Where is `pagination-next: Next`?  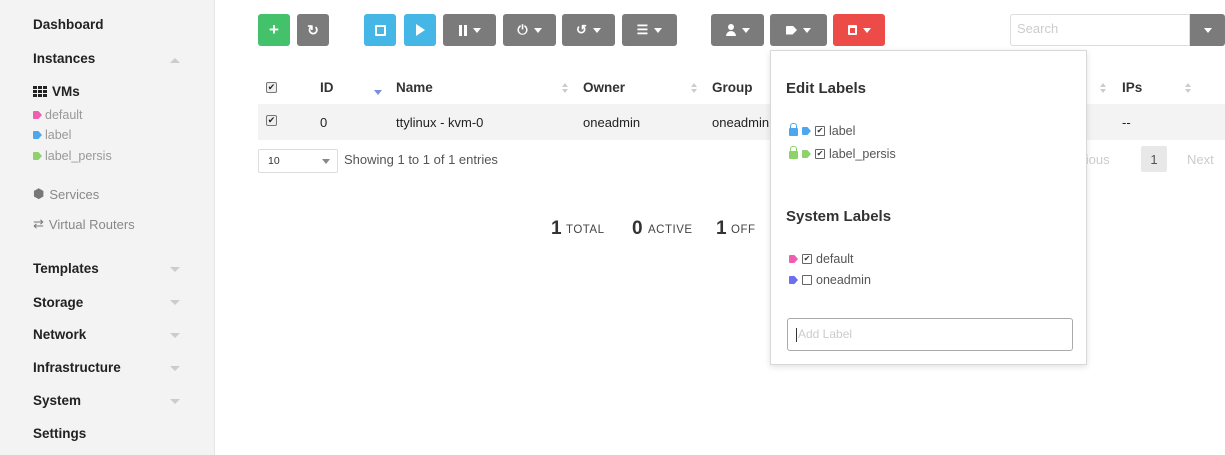 pagination-next: Next is located at coordinates (1200, 159).